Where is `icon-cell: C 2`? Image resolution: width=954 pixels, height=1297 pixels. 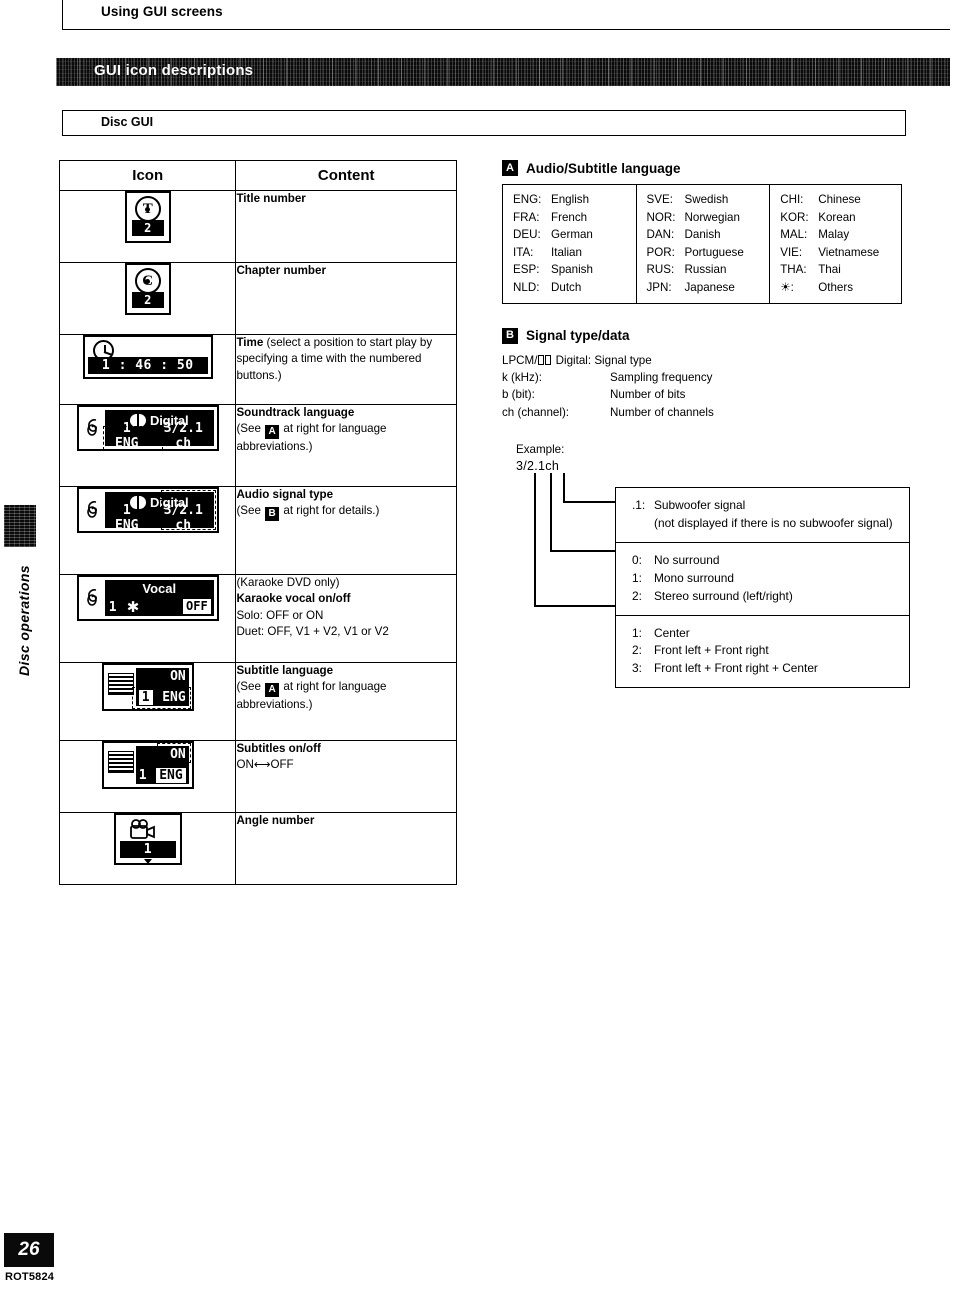 icon-cell: C 2 is located at coordinates (147, 298).